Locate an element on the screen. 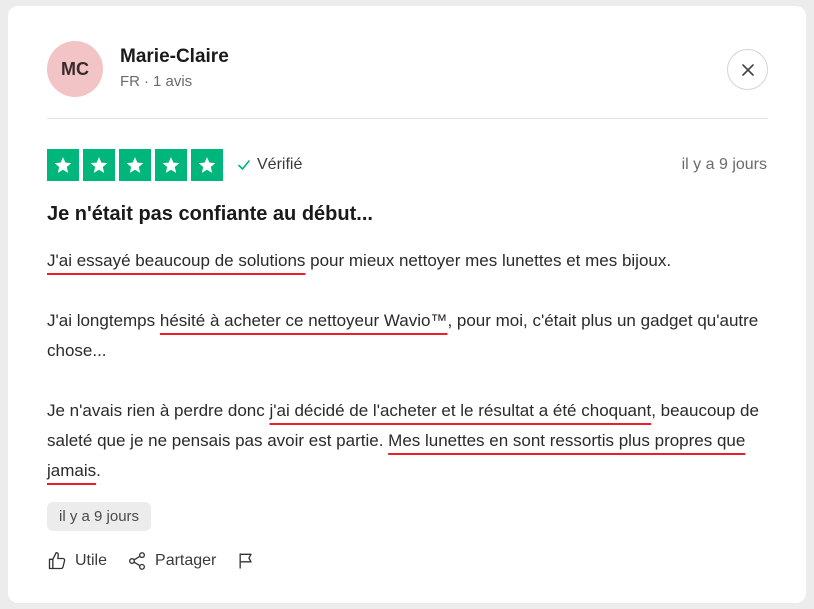 The image size is (814, 609). check-icon is located at coordinates (244, 165).